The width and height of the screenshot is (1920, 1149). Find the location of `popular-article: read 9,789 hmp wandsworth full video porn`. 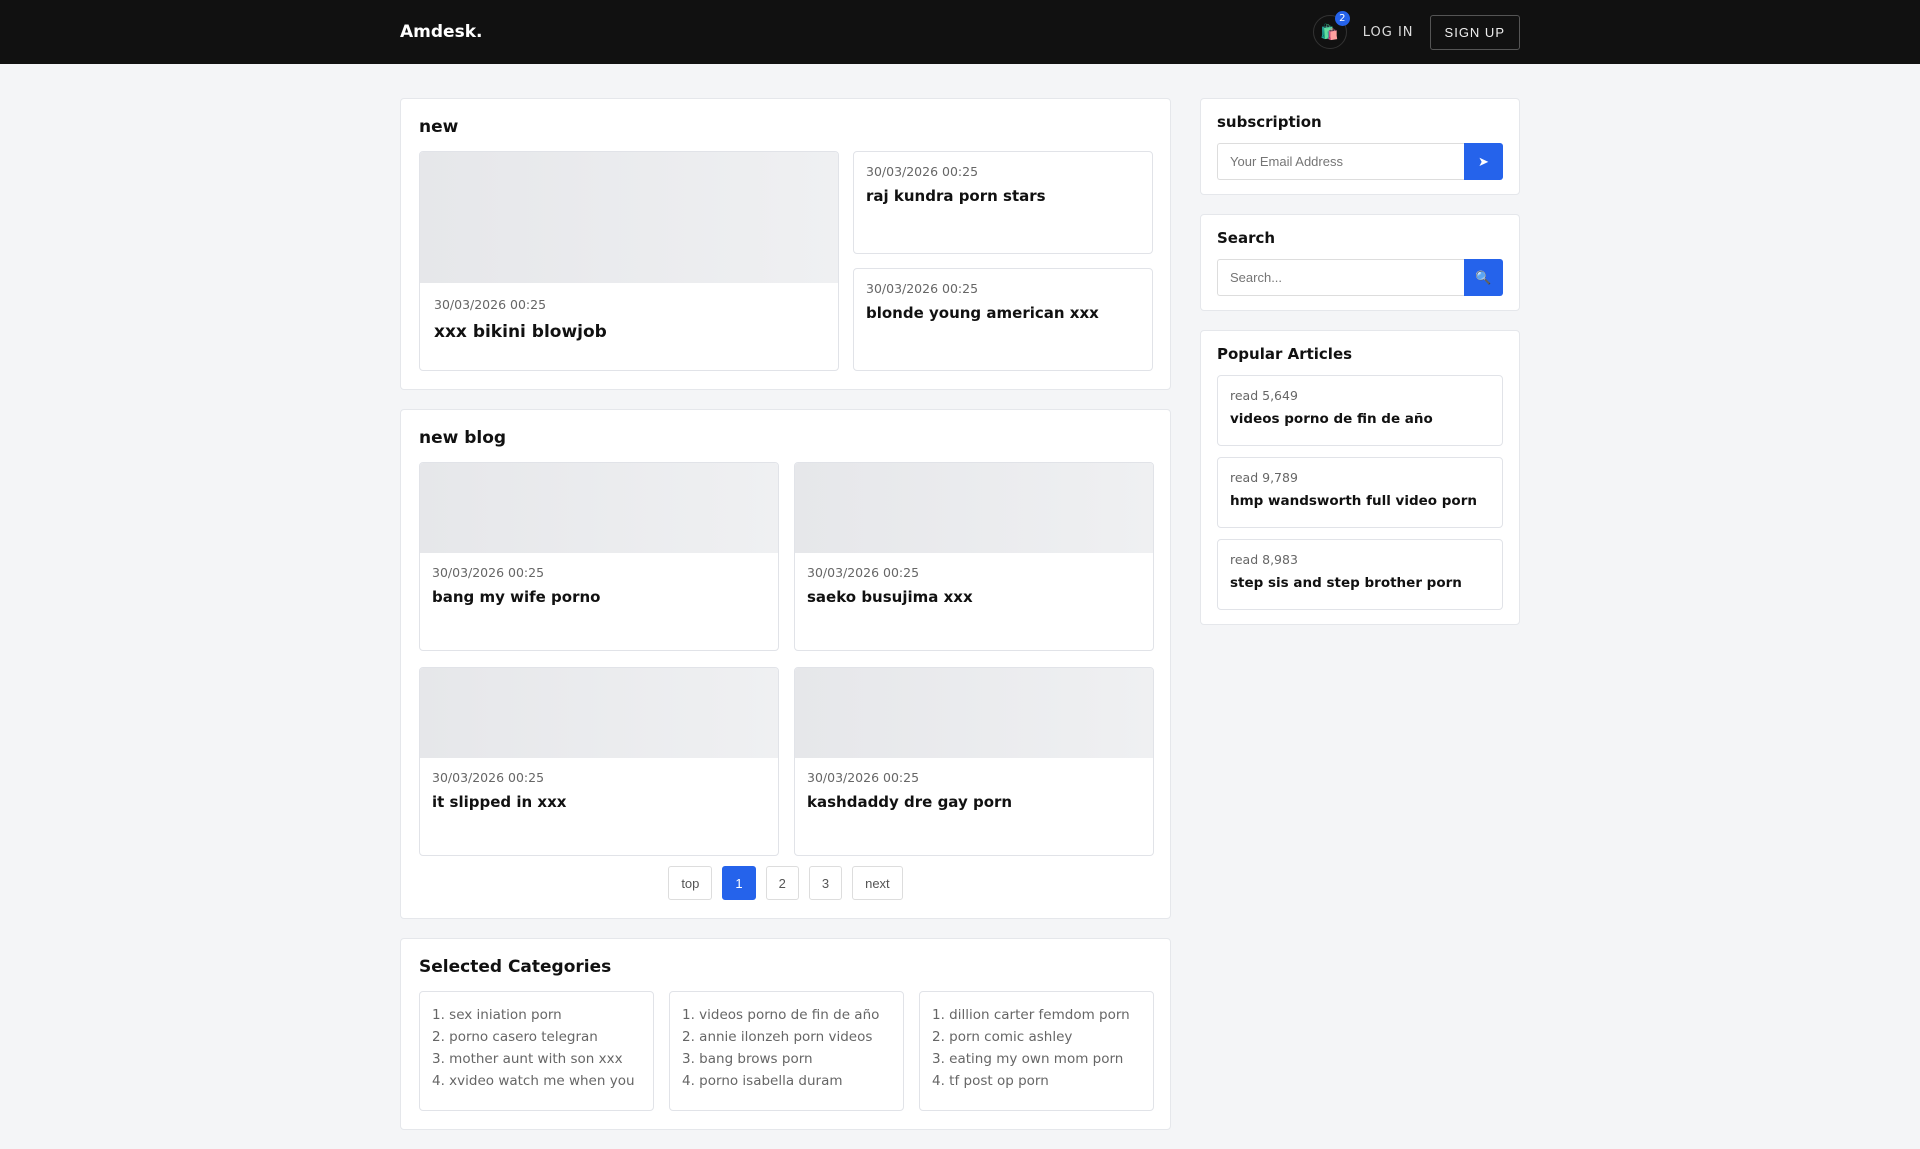

popular-article: read 9,789 hmp wandsworth full video porn is located at coordinates (1360, 492).